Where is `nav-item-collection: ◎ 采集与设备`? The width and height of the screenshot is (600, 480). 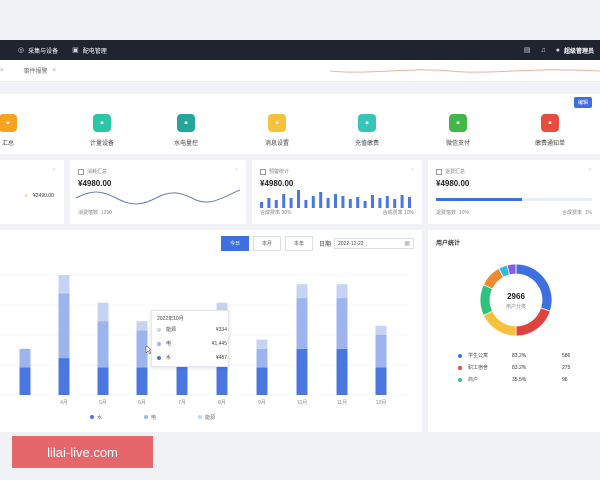
nav-item-collection: ◎ 采集与设备 is located at coordinates (38, 50).